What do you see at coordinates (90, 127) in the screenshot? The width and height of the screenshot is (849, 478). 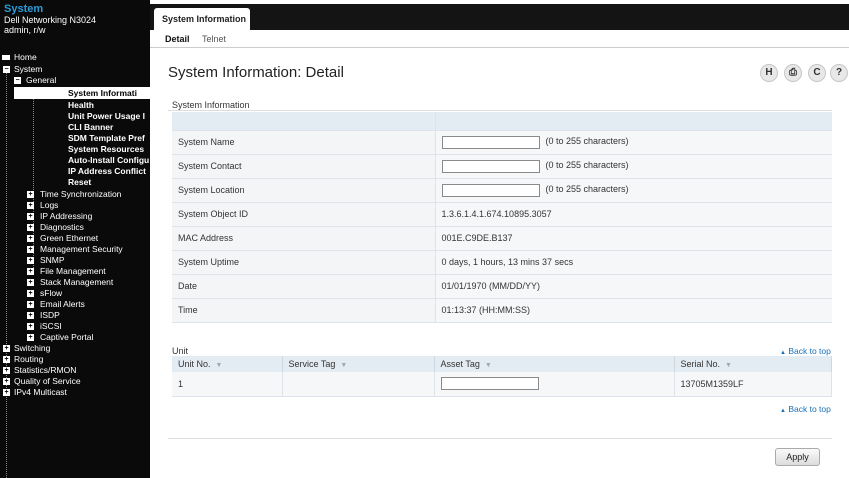 I see `sidebar-item-cli-banner: CLI Banner` at bounding box center [90, 127].